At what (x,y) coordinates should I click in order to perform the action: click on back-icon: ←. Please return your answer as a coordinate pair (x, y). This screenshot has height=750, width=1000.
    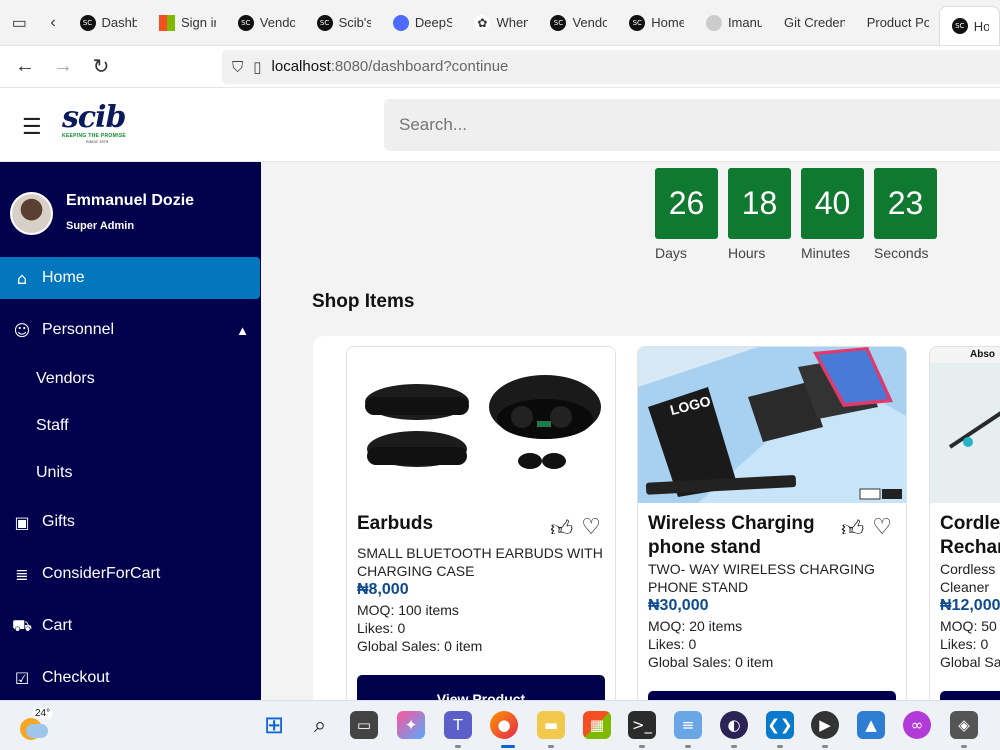
    Looking at the image, I should click on (25, 67).